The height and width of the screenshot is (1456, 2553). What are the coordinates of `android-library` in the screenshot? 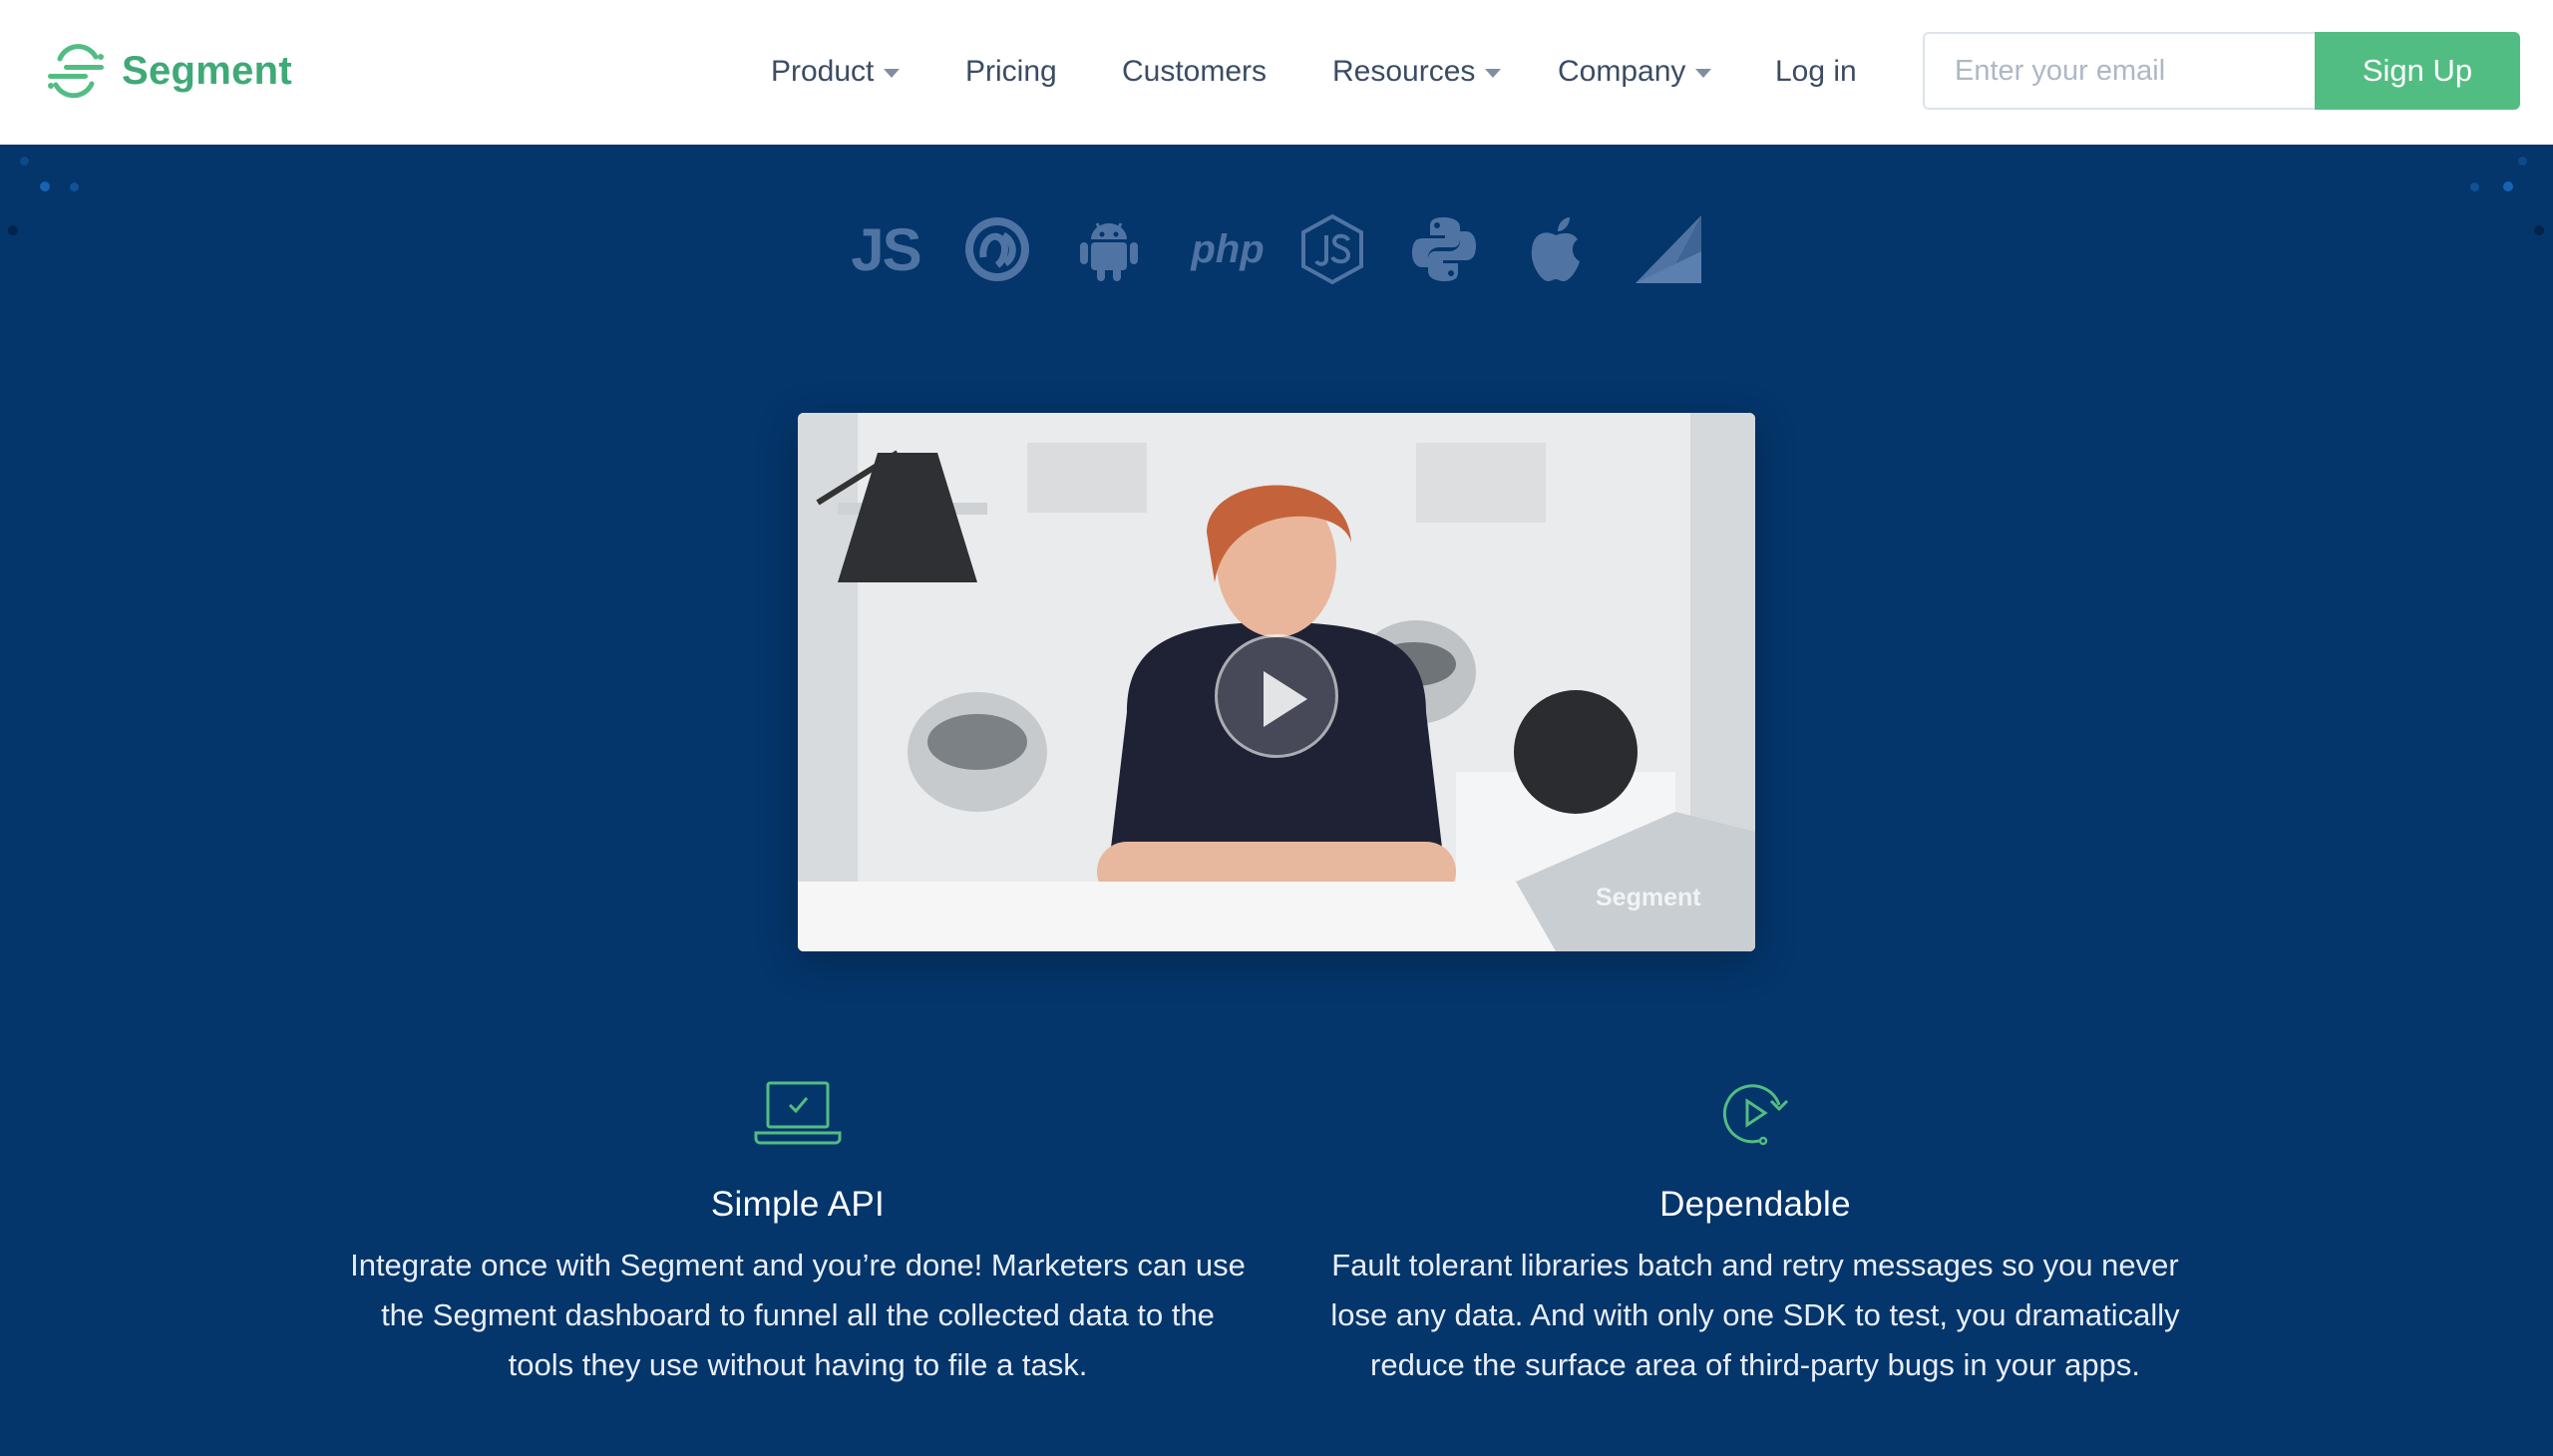 It's located at (1109, 249).